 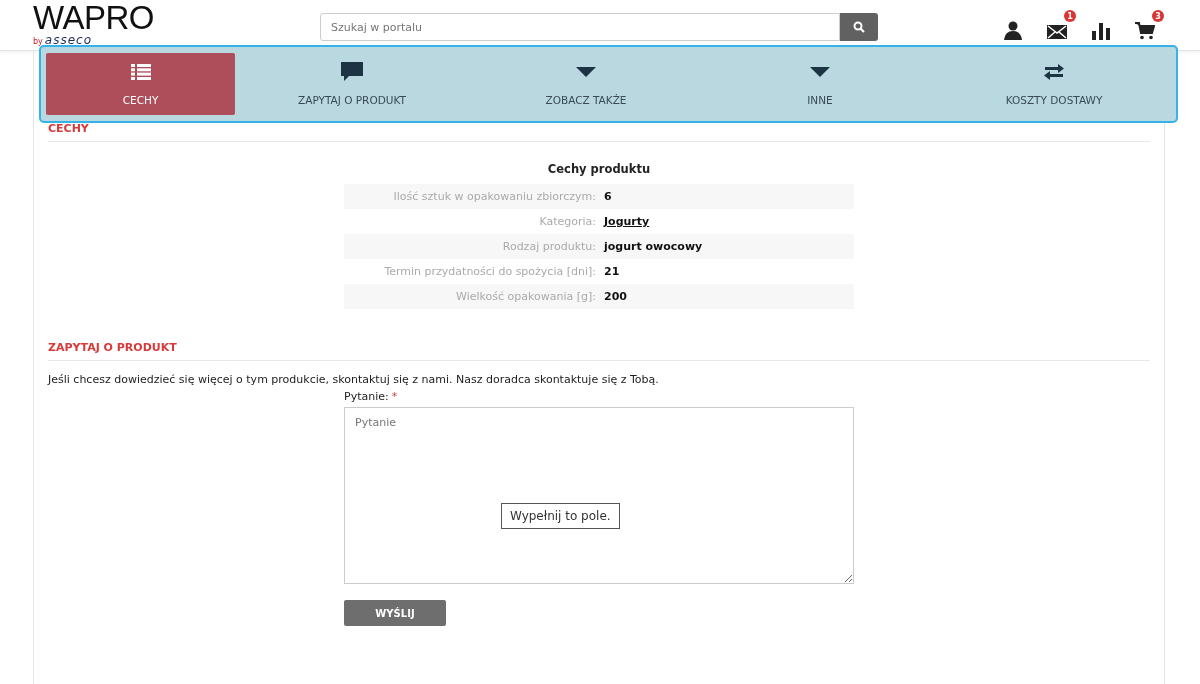 What do you see at coordinates (490, 271) in the screenshot?
I see `feature-label: Termin przydatności do spożycia [dni]:` at bounding box center [490, 271].